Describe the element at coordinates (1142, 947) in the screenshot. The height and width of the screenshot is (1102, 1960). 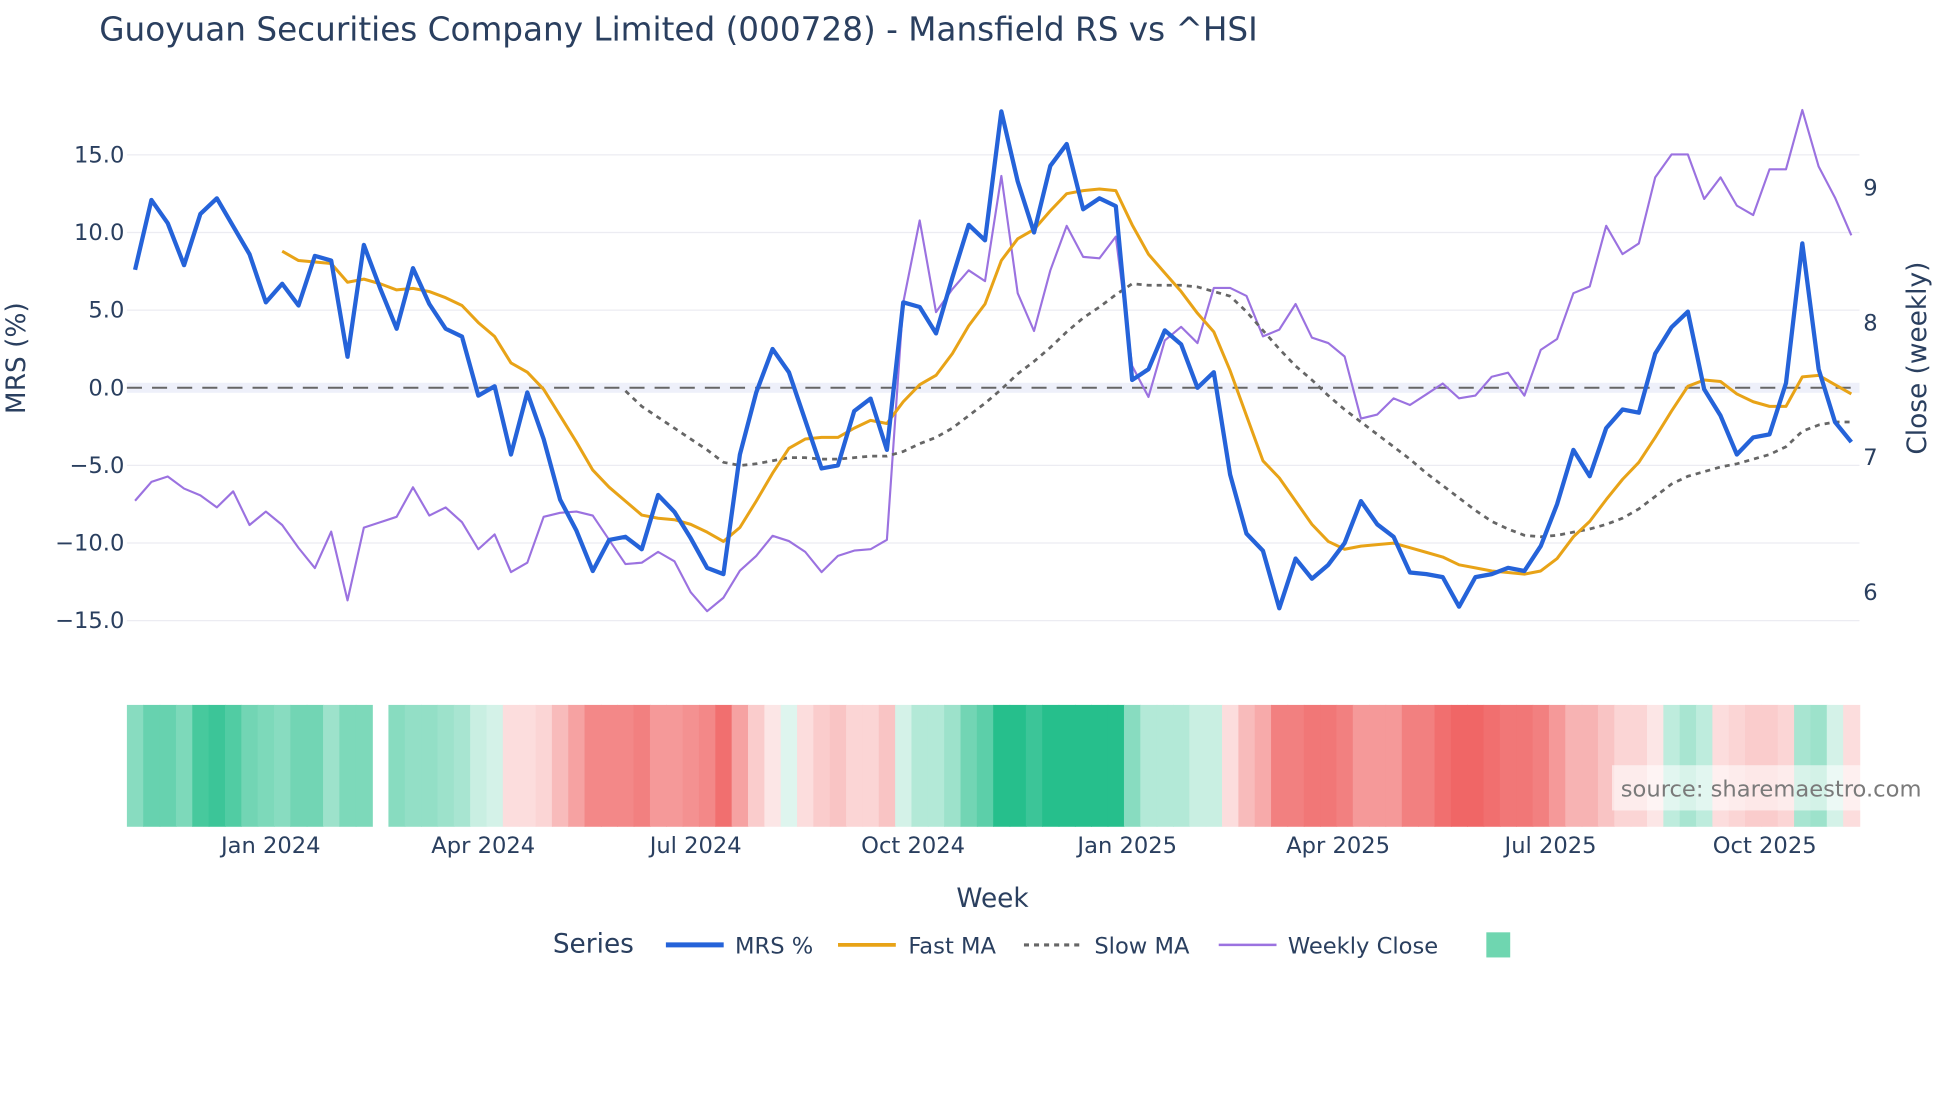
I see `legend-label-slow-ma: Slow MA` at that location.